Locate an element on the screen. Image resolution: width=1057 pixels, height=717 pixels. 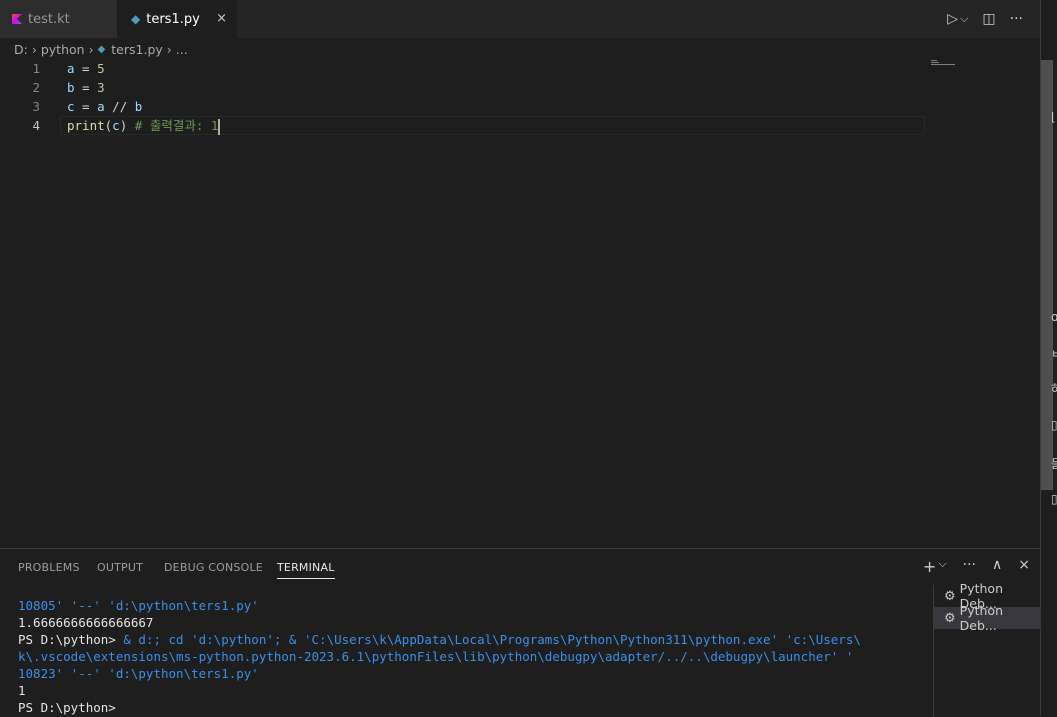
kotlin-icon is located at coordinates (17, 19).